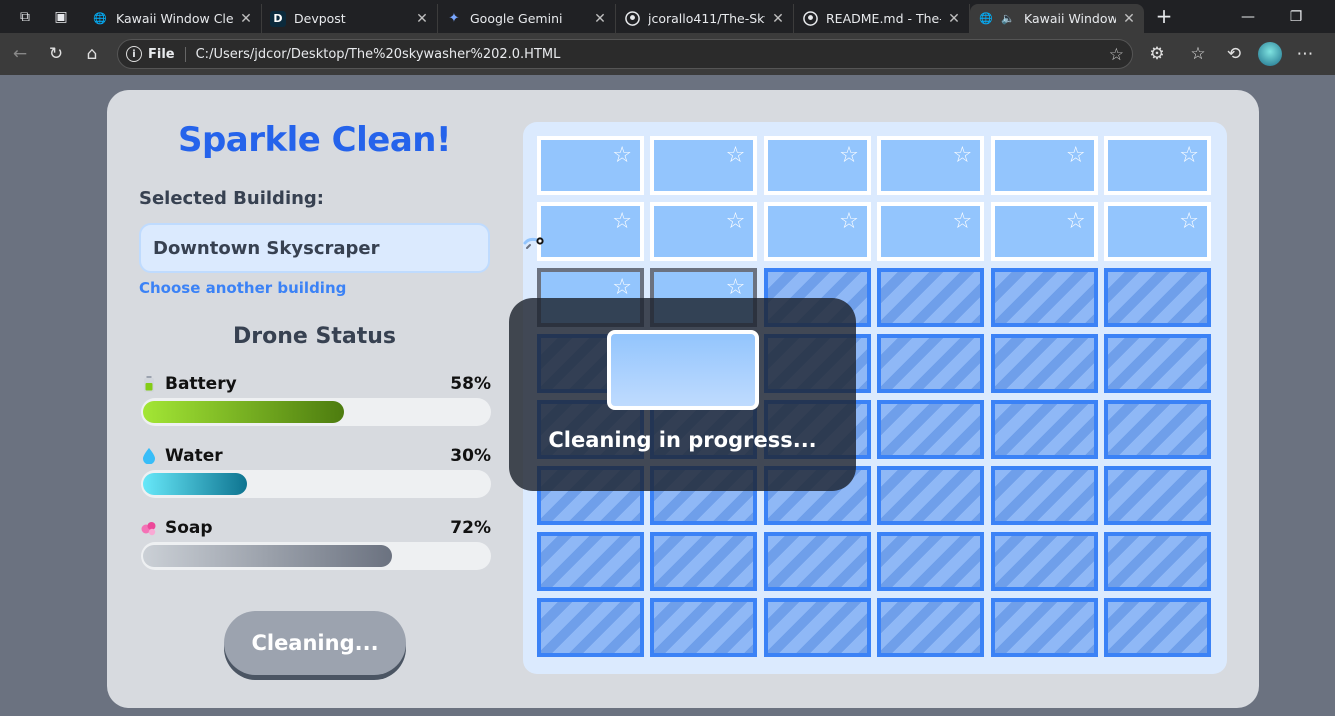  I want to click on window-preview, so click(683, 370).